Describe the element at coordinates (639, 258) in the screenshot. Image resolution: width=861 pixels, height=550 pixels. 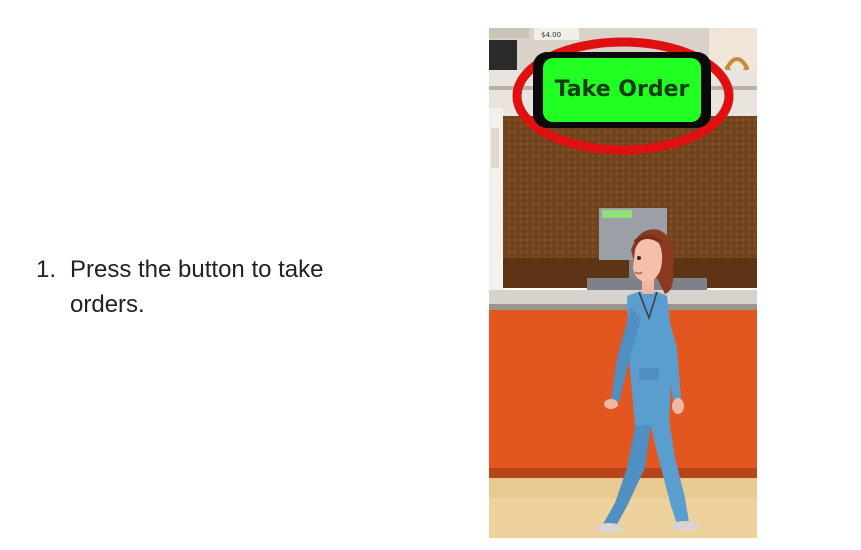
I see `character-eye` at that location.